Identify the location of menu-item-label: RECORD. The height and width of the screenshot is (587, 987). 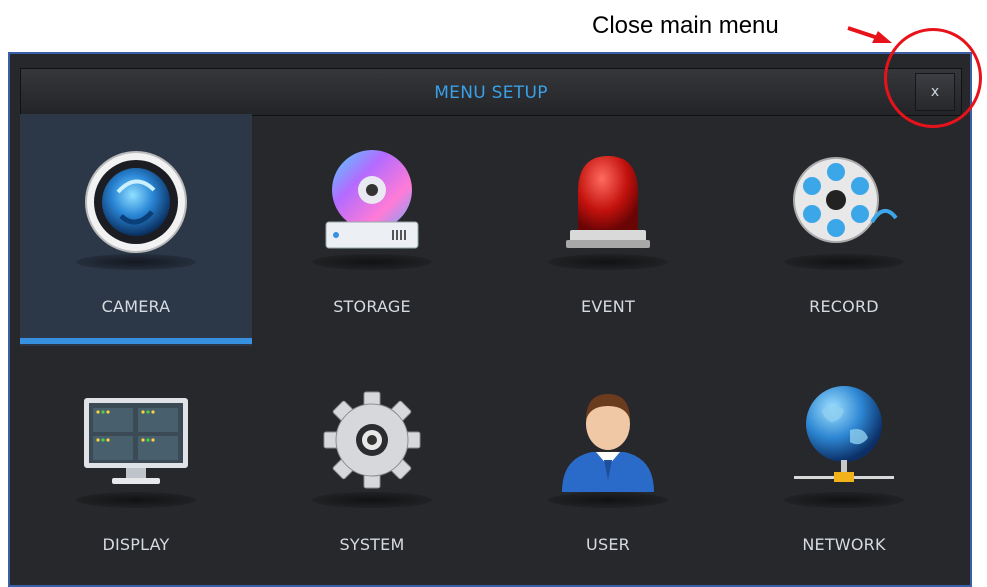
(844, 306).